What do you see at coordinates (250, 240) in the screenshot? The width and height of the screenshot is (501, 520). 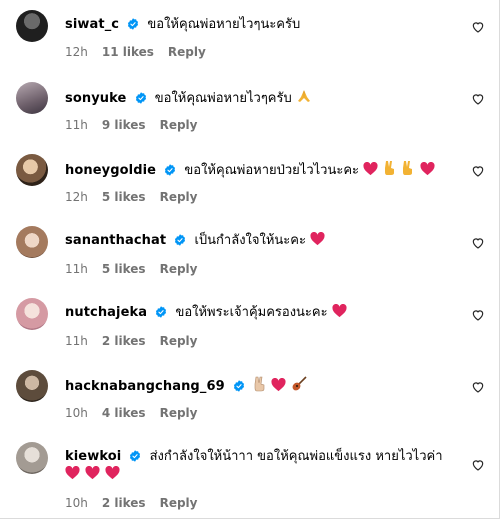 I see `comment-body: เป็นกำลังใจให้นะคะ` at bounding box center [250, 240].